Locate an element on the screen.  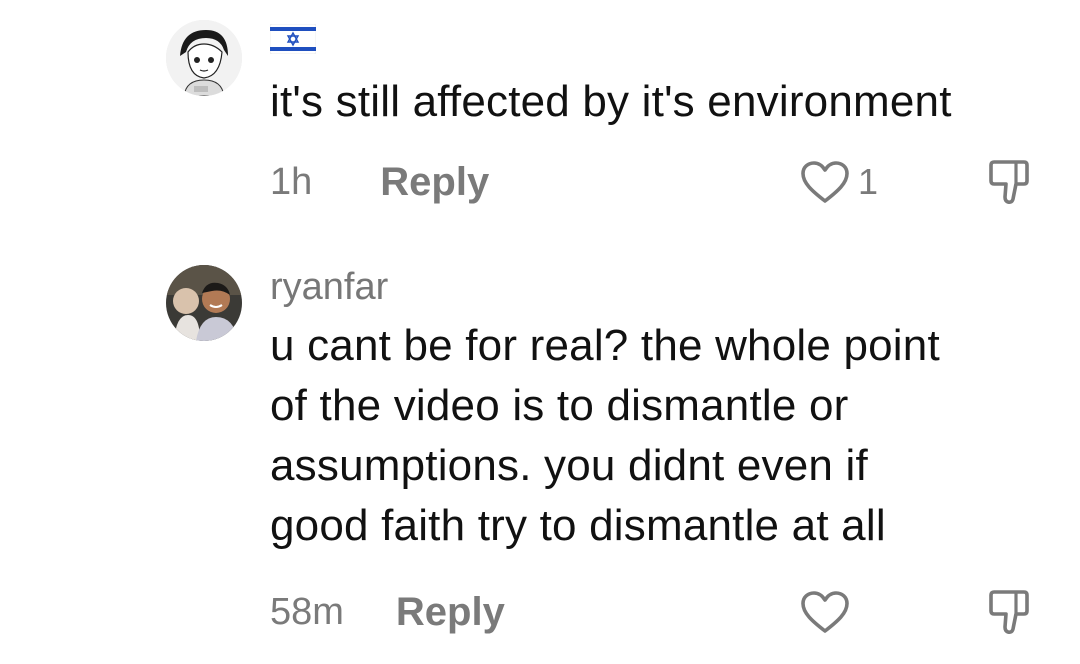
avatar-anime-image is located at coordinates (204, 58).